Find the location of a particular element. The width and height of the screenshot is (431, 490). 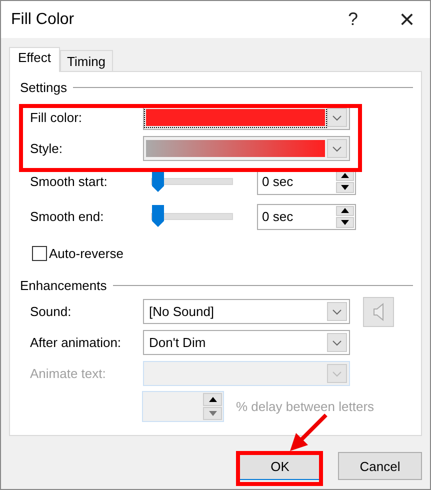

tab: Timing is located at coordinates (86, 60).